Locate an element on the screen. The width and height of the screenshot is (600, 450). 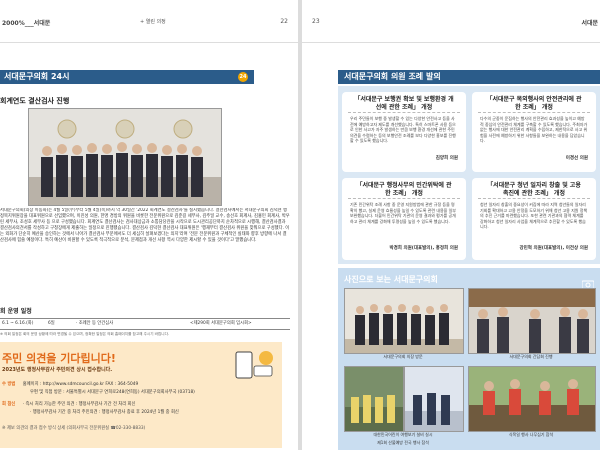
left-header: 2000%___서대문 + 열린 의정 22 is located at coordinates (149, 21).